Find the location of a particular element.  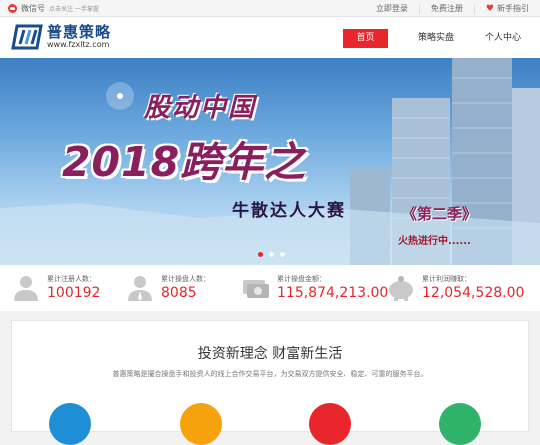

banner-season: 《第二季》 is located at coordinates (440, 214).